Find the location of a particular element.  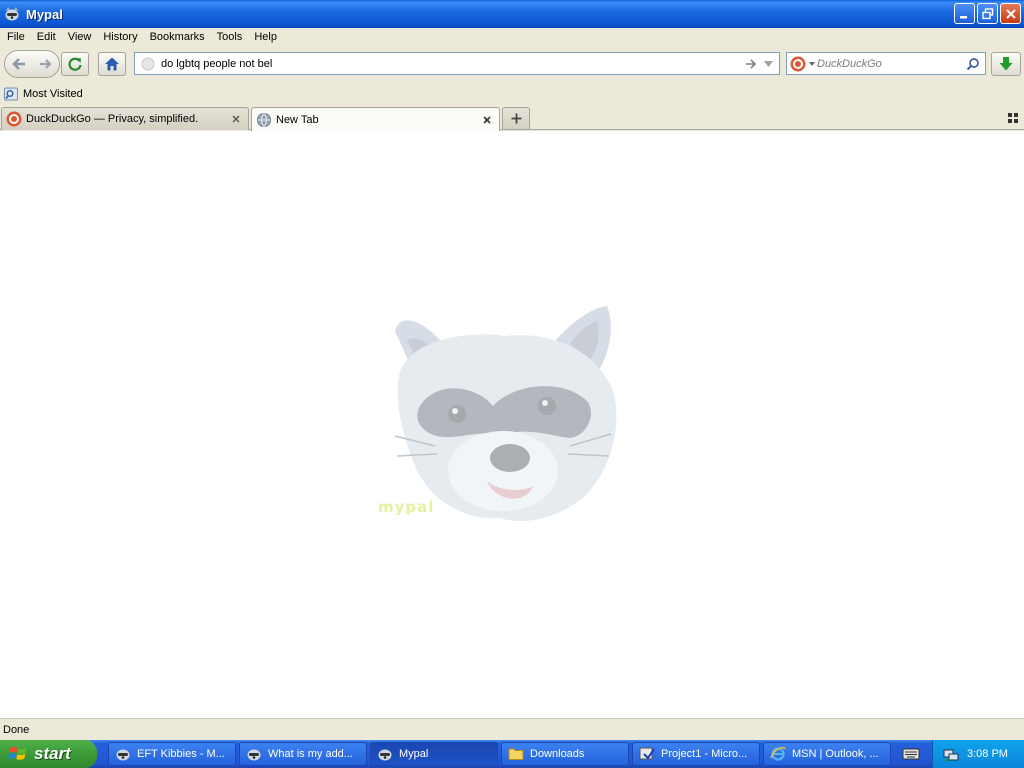

menu-history: History is located at coordinates (120, 37).